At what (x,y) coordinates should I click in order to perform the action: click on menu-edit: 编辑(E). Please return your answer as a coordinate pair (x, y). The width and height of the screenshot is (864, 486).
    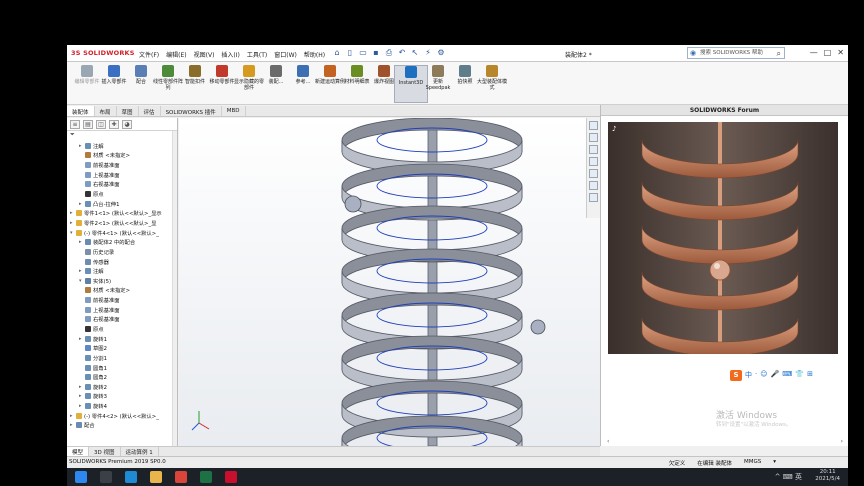
    Looking at the image, I should click on (176, 54).